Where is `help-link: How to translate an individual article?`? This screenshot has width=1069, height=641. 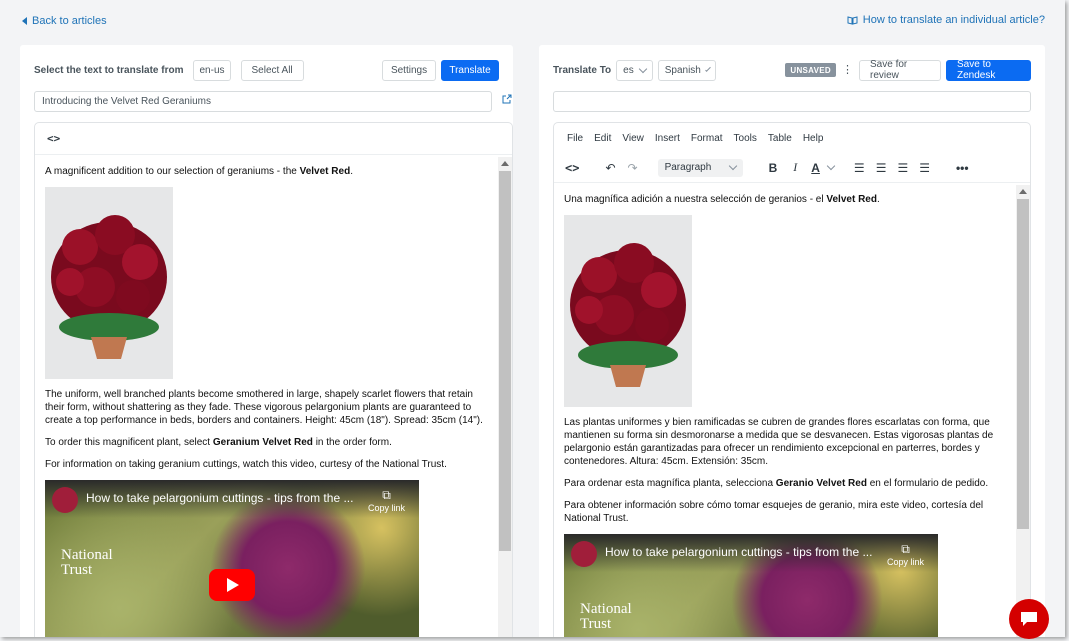 help-link: How to translate an individual article? is located at coordinates (946, 20).